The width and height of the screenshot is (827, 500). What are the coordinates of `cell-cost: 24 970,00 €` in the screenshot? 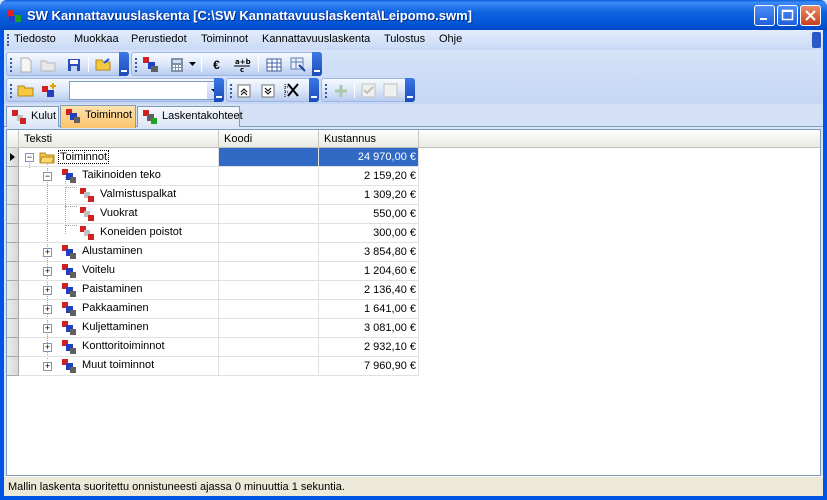 It's located at (369, 157).